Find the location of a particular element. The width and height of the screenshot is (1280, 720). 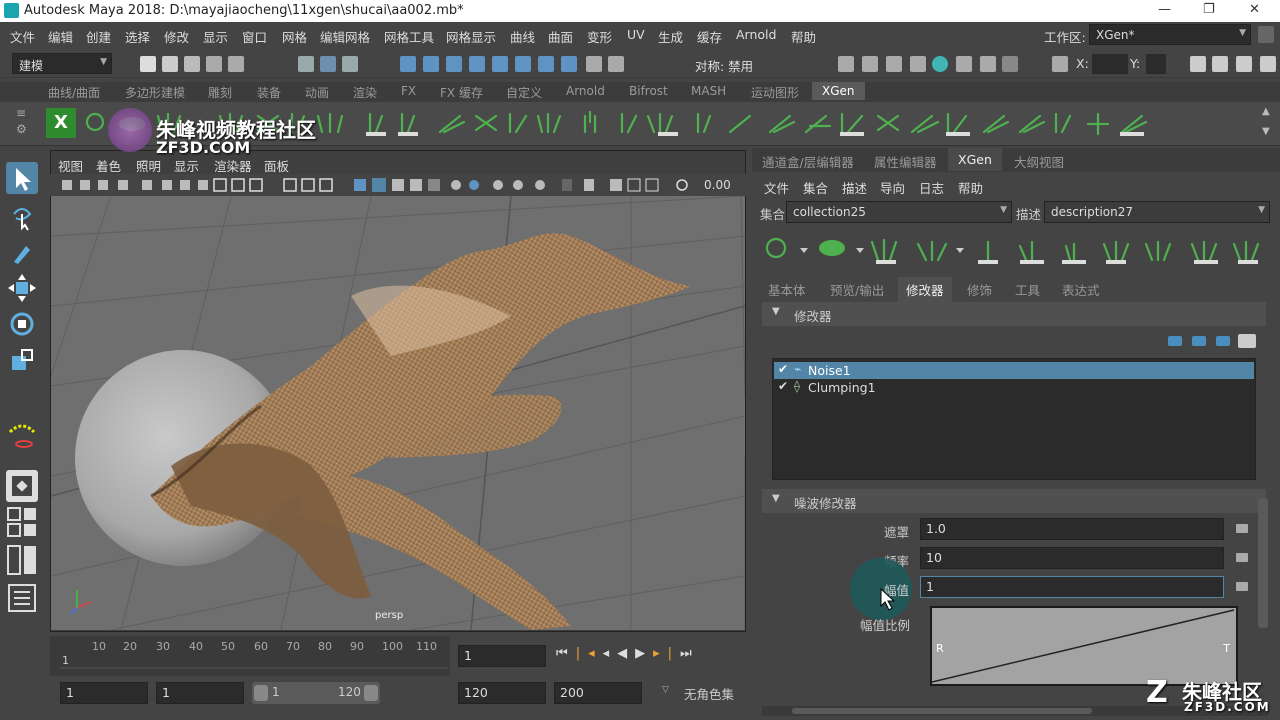

step-back-key-icon: |◂ is located at coordinates (589, 653).